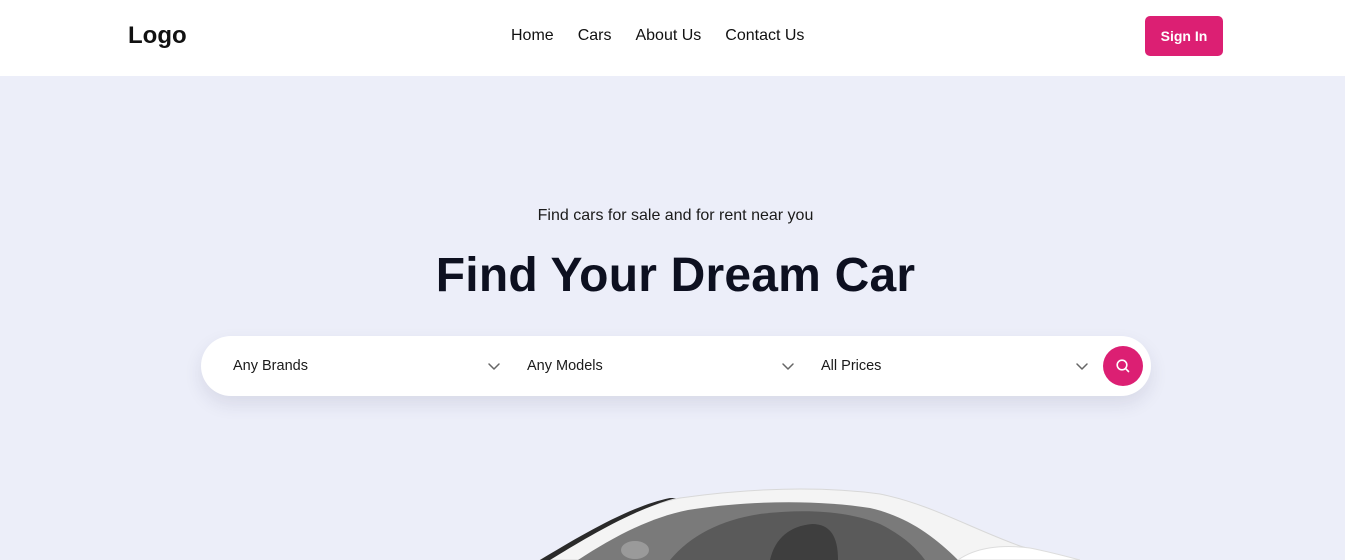 This screenshot has height=560, width=1345. Describe the element at coordinates (367, 366) in the screenshot. I see `brand-select: Any Brands` at that location.